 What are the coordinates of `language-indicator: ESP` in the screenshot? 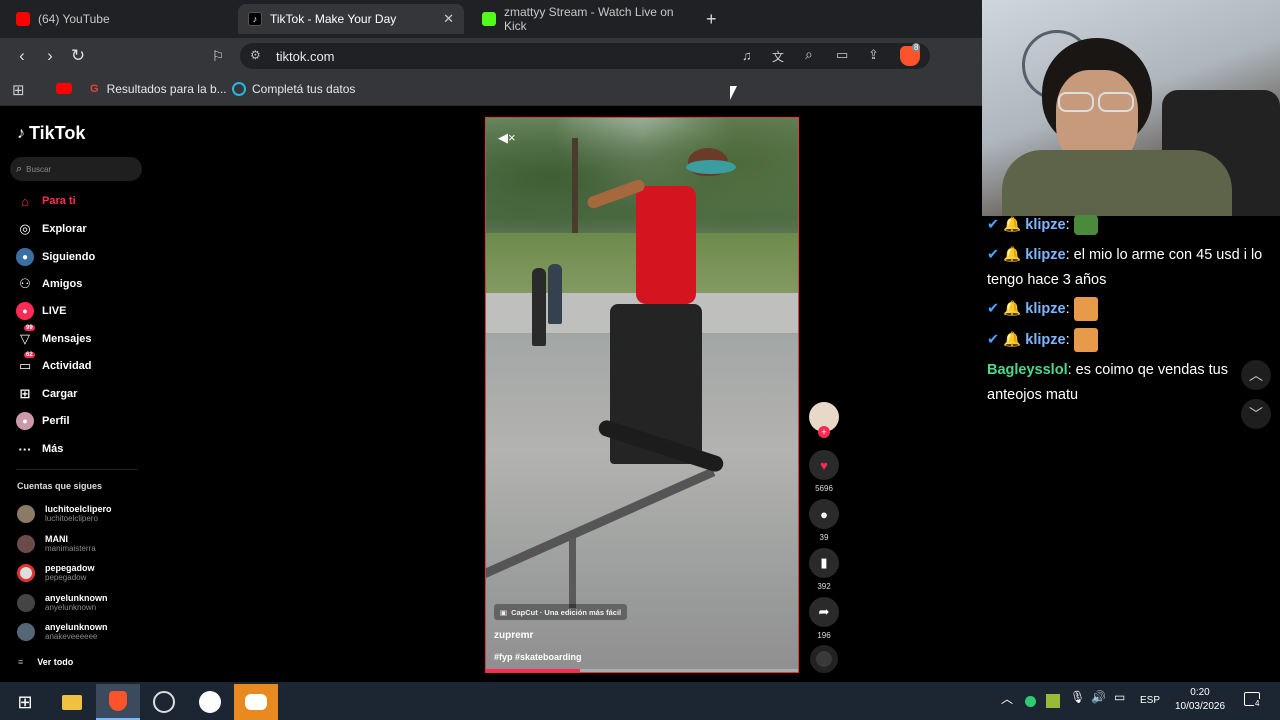 It's located at (1150, 700).